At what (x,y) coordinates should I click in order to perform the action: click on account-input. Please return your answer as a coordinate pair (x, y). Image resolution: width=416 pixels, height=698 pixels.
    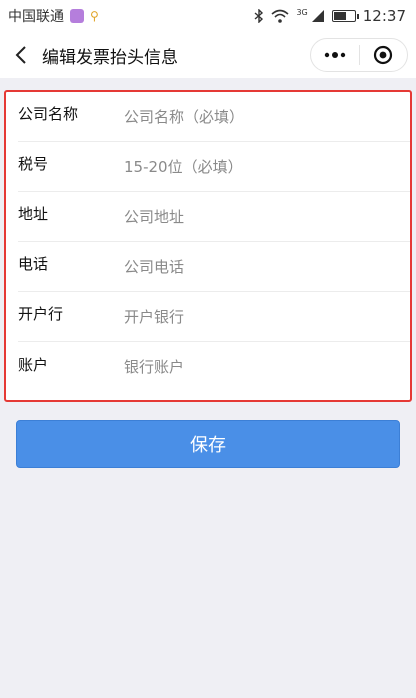
    Looking at the image, I should click on (261, 367).